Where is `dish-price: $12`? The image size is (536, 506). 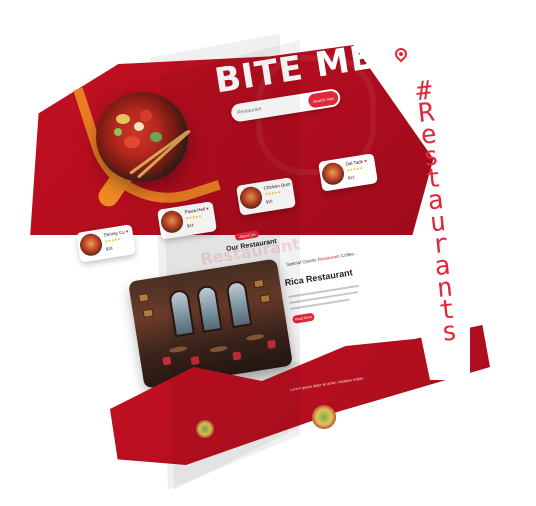
dish-price: $12 is located at coordinates (351, 177).